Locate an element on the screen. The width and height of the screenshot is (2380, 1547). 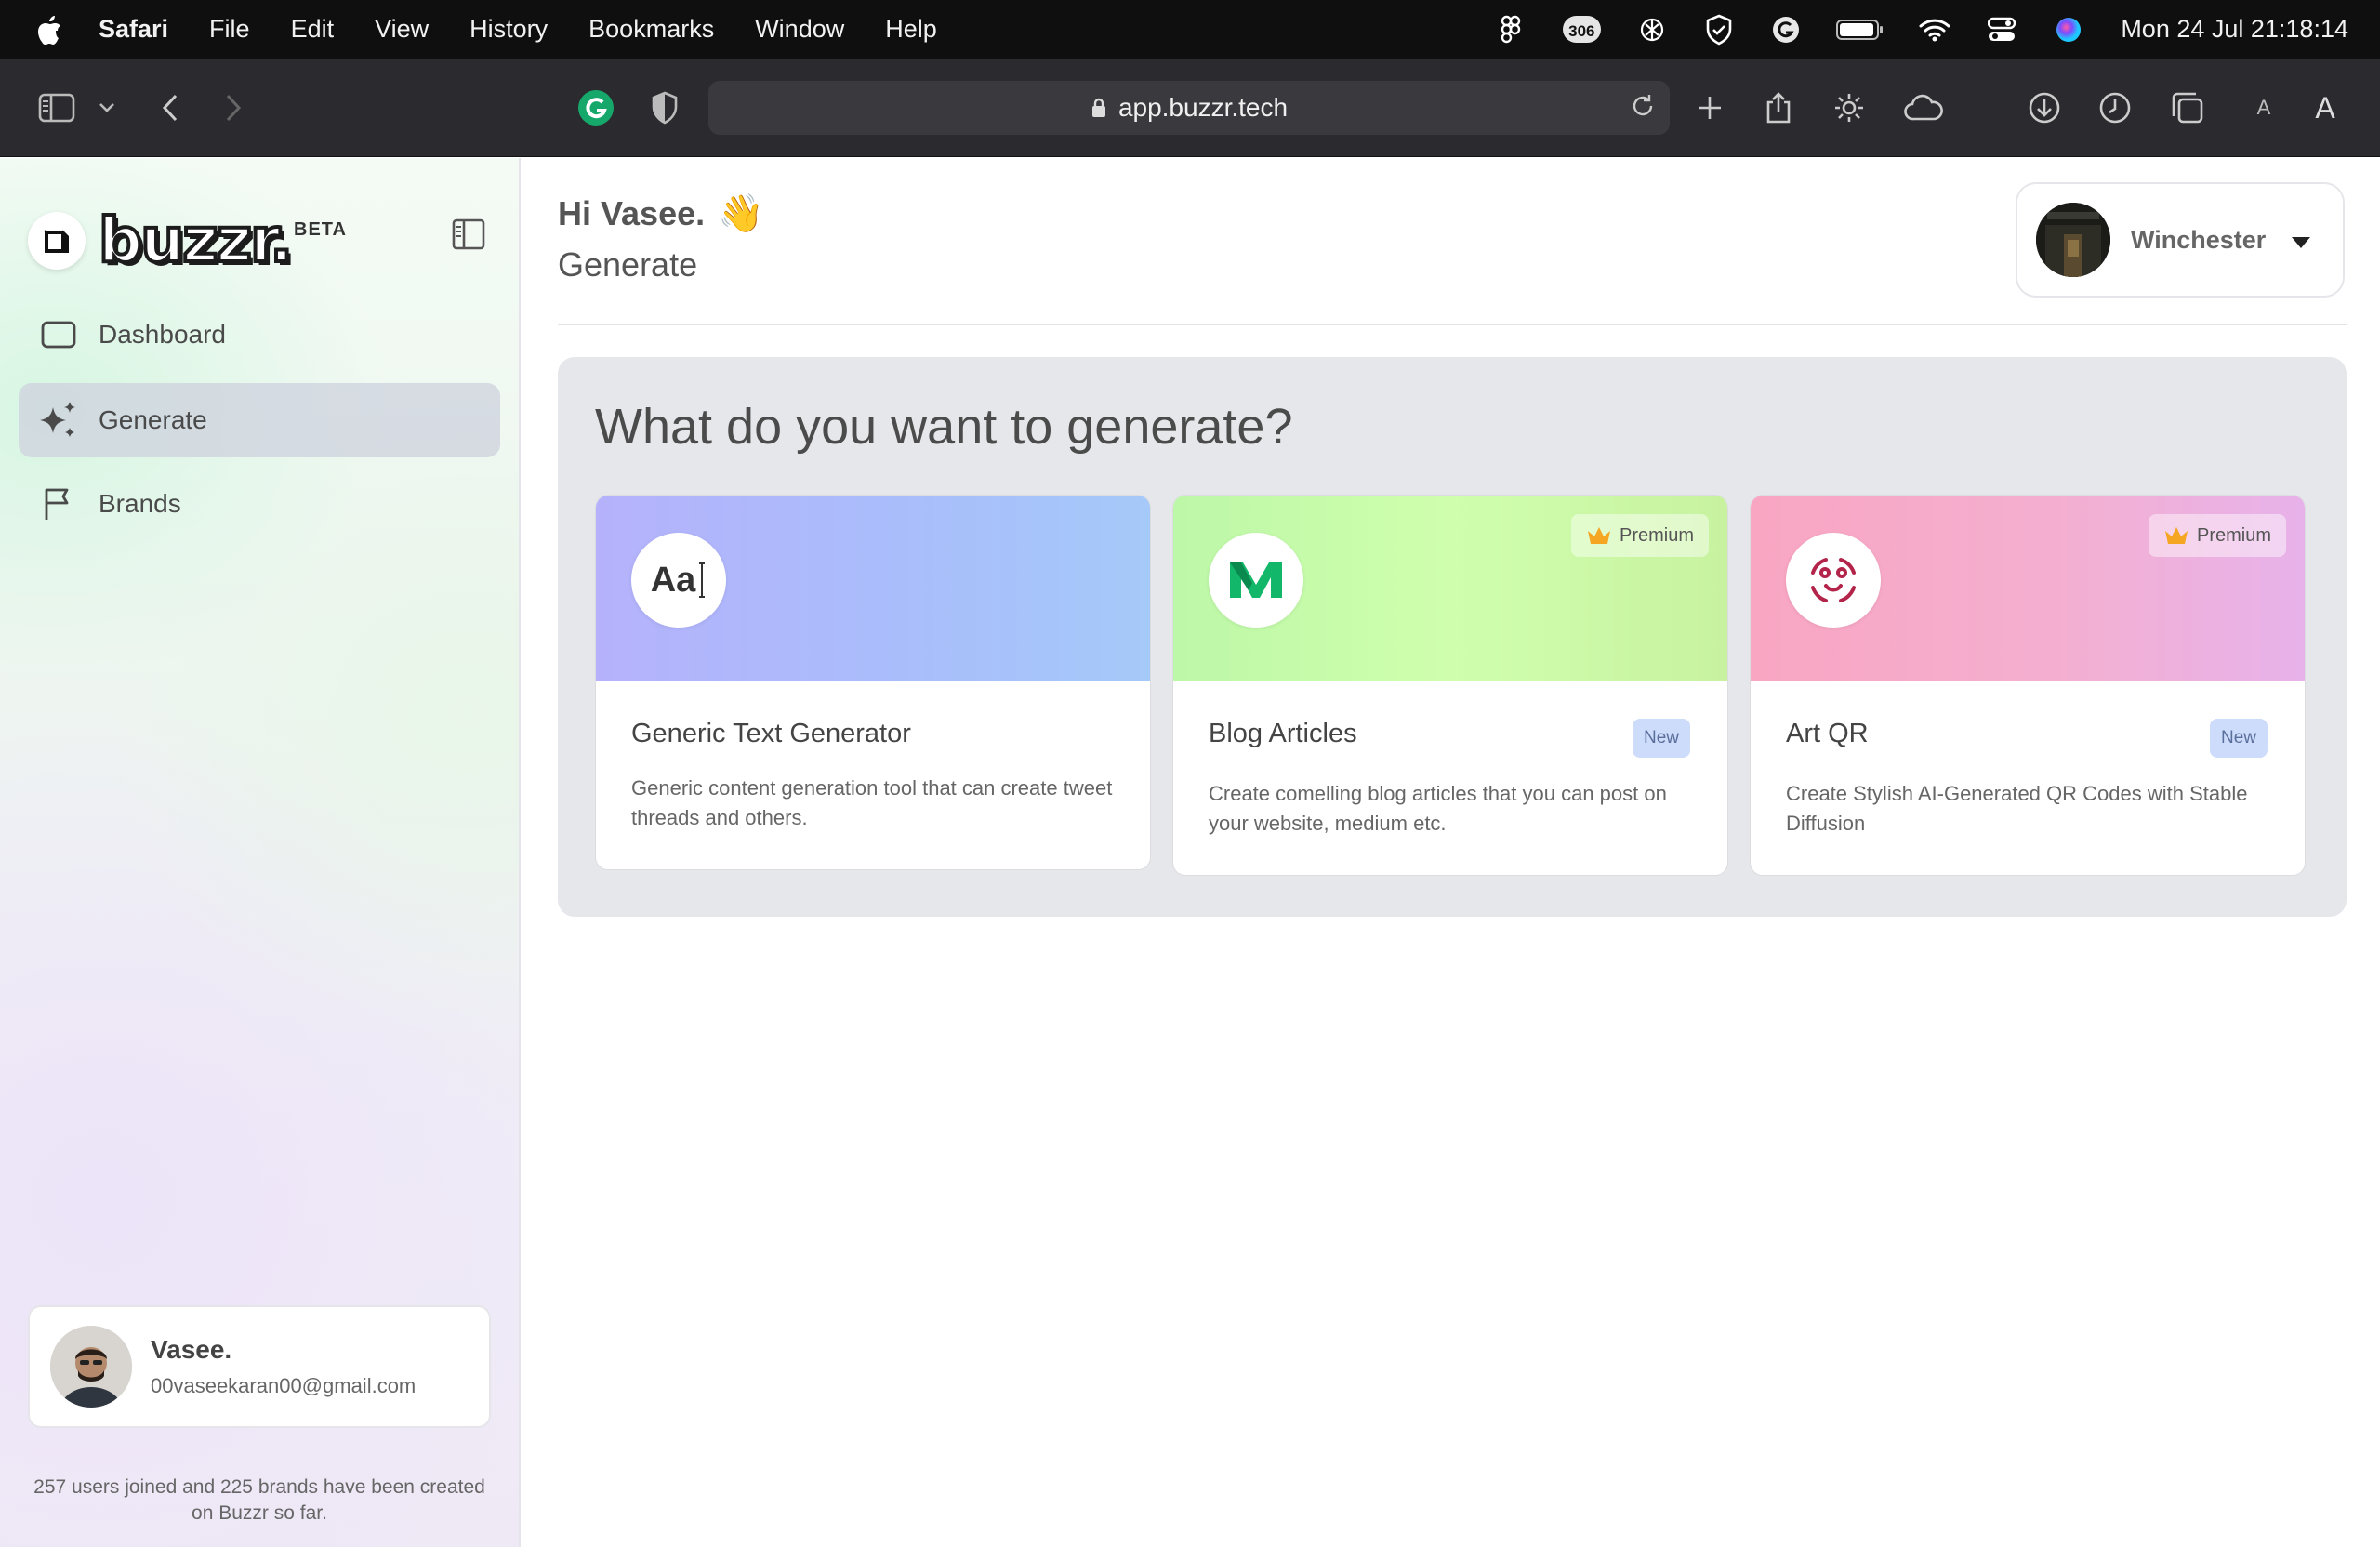
battery-icon is located at coordinates (1860, 29).